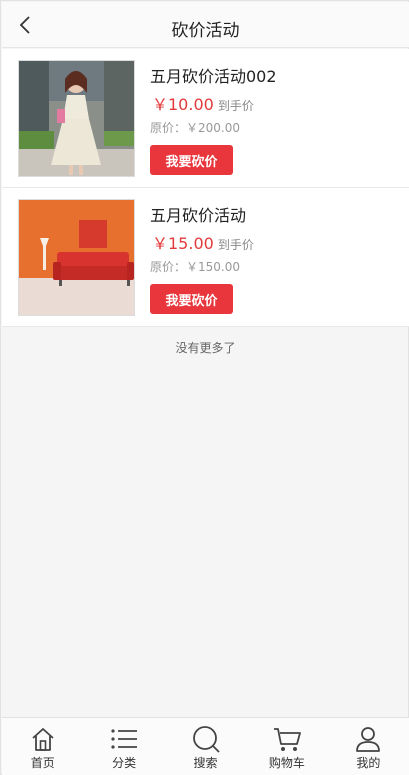  What do you see at coordinates (42, 763) in the screenshot?
I see `tab-label: 首页` at bounding box center [42, 763].